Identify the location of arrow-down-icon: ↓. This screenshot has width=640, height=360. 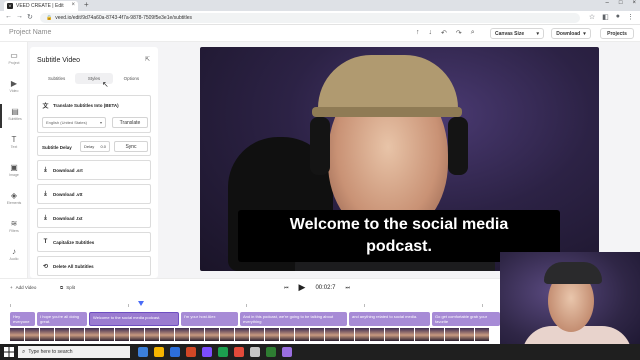
(431, 33).